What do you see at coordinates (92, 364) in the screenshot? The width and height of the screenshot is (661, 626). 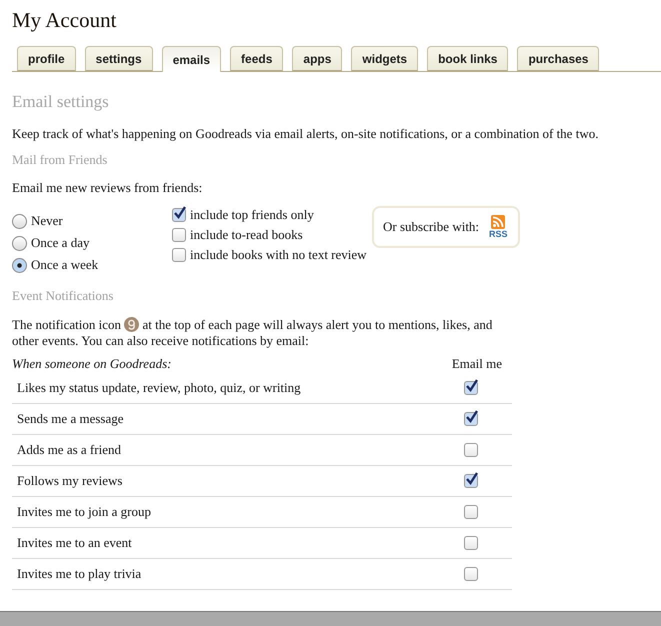 I see `column-header: When someone on Goodreads:` at bounding box center [92, 364].